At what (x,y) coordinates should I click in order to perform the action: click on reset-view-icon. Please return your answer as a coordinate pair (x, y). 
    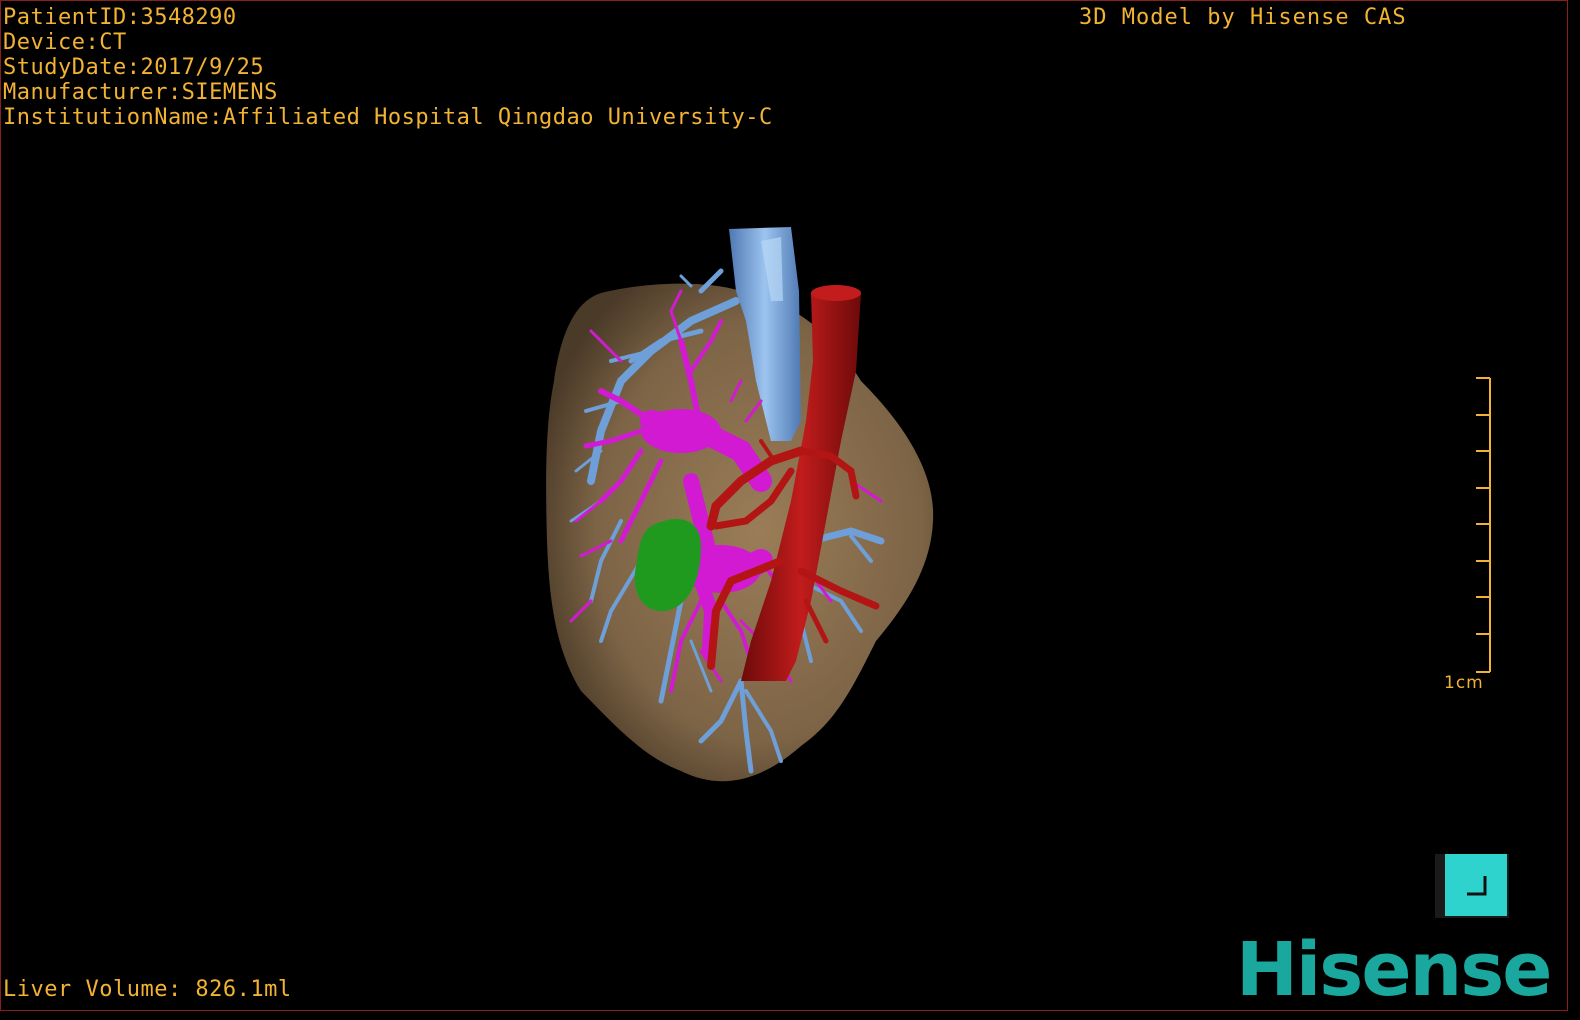
    Looking at the image, I should click on (1477, 886).